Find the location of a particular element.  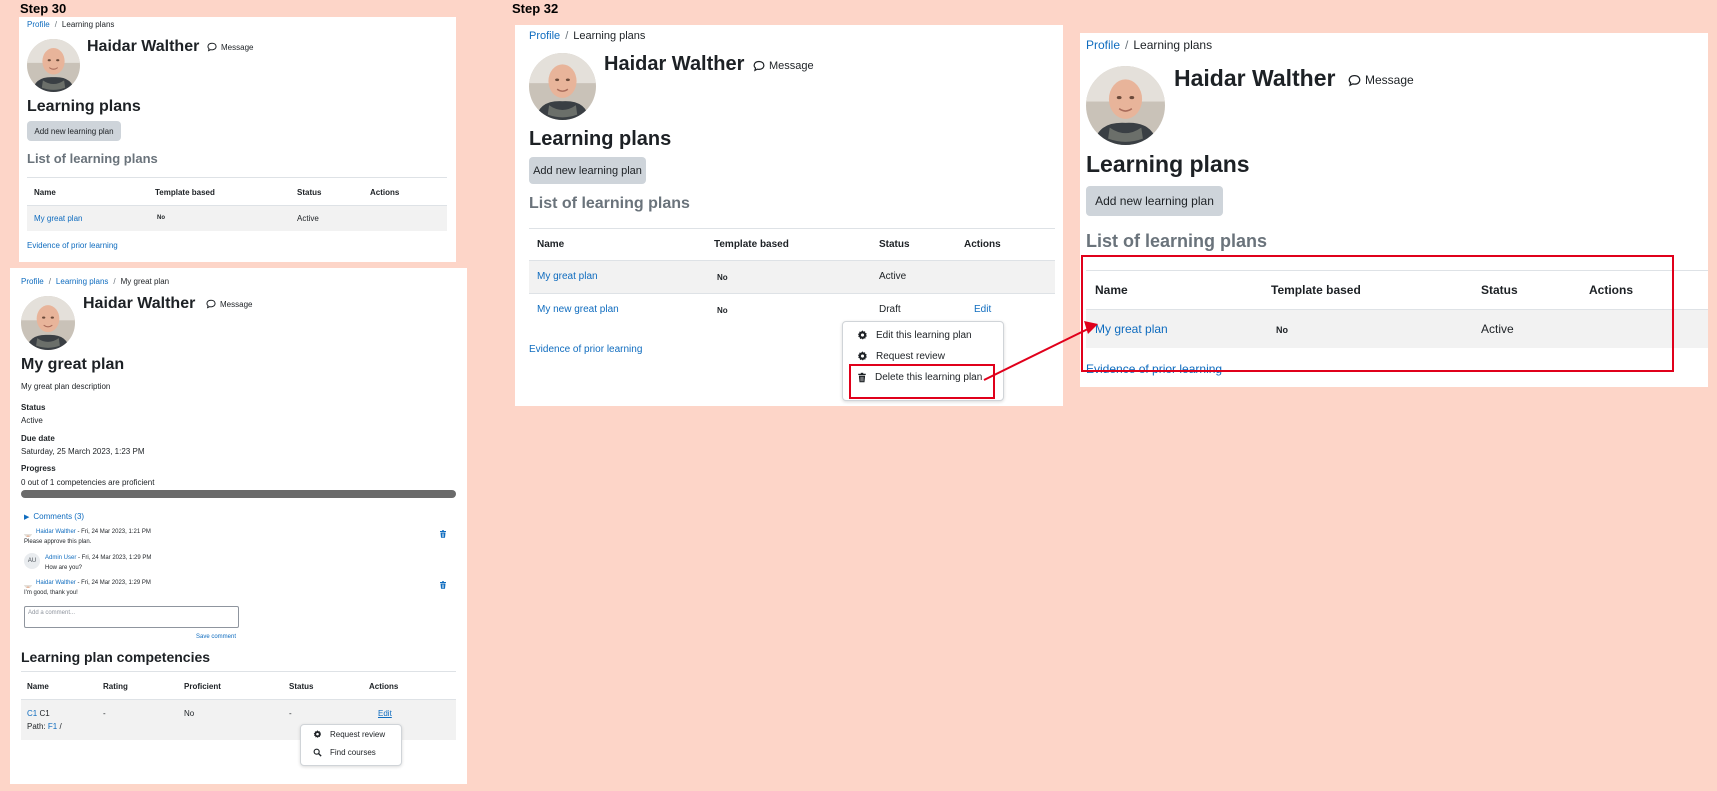

comment-text: Please approve this plan. is located at coordinates (58, 542).